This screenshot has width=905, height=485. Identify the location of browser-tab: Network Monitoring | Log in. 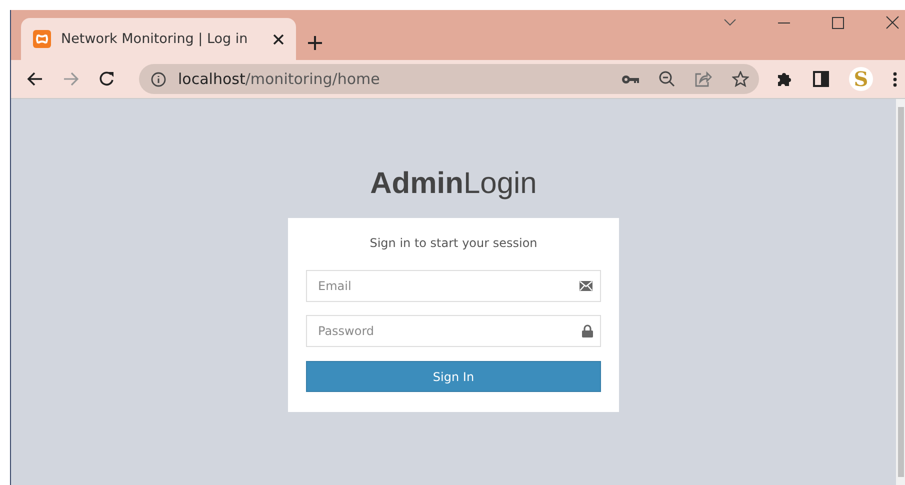
(158, 39).